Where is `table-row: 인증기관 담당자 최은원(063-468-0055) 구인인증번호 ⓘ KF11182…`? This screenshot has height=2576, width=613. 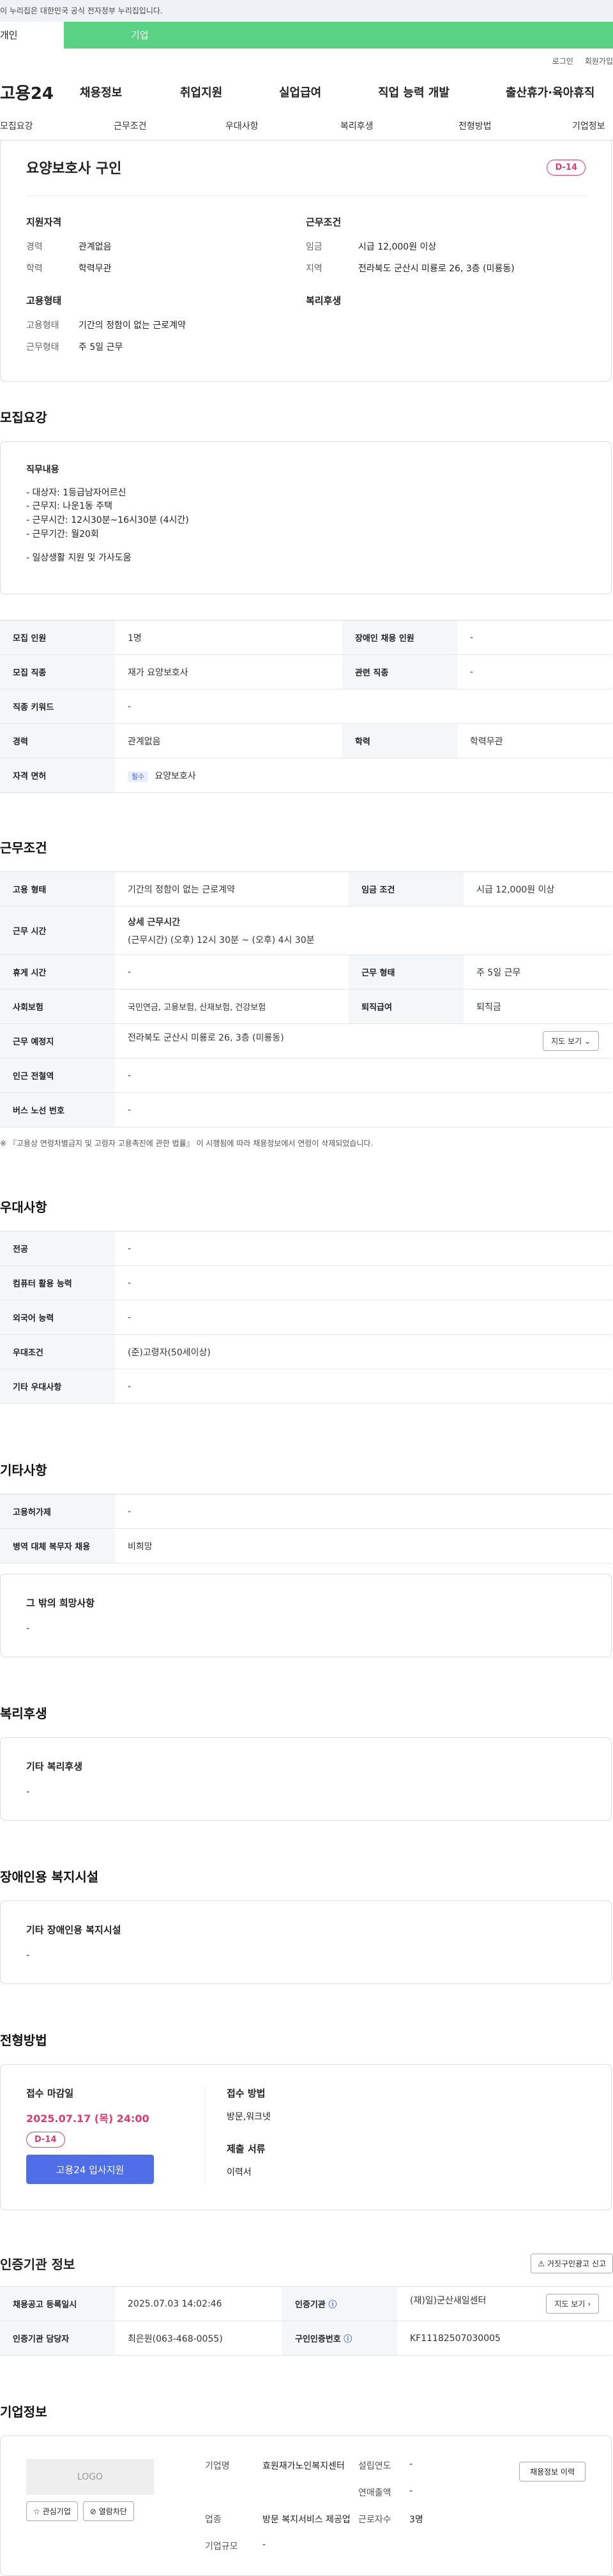
table-row: 인증기관 담당자 최은원(063-468-0055) 구인인증번호 ⓘ KF11182… is located at coordinates (306, 2338).